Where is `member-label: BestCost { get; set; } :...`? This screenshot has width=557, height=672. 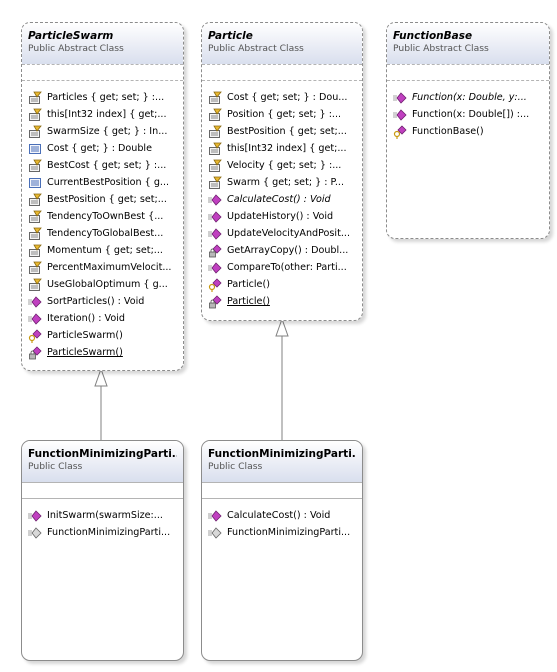 member-label: BestCost { get; set; } :... is located at coordinates (107, 165).